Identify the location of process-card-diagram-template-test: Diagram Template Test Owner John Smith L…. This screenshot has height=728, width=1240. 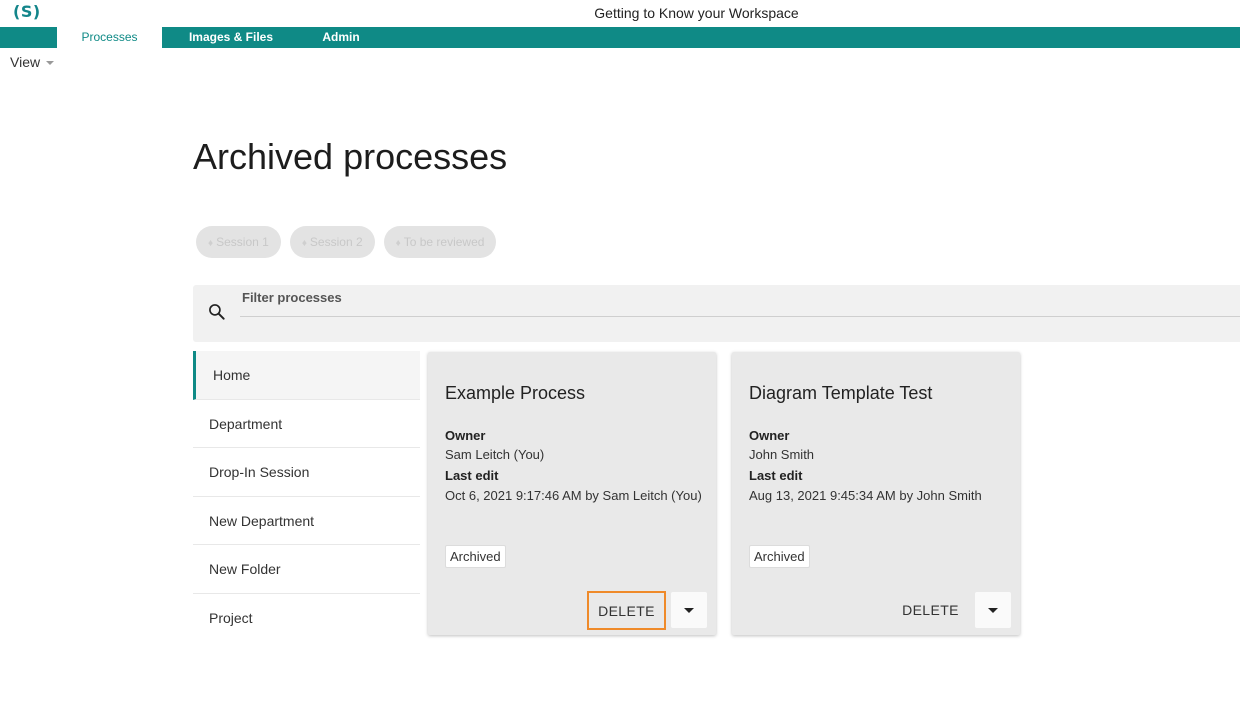
(876, 493).